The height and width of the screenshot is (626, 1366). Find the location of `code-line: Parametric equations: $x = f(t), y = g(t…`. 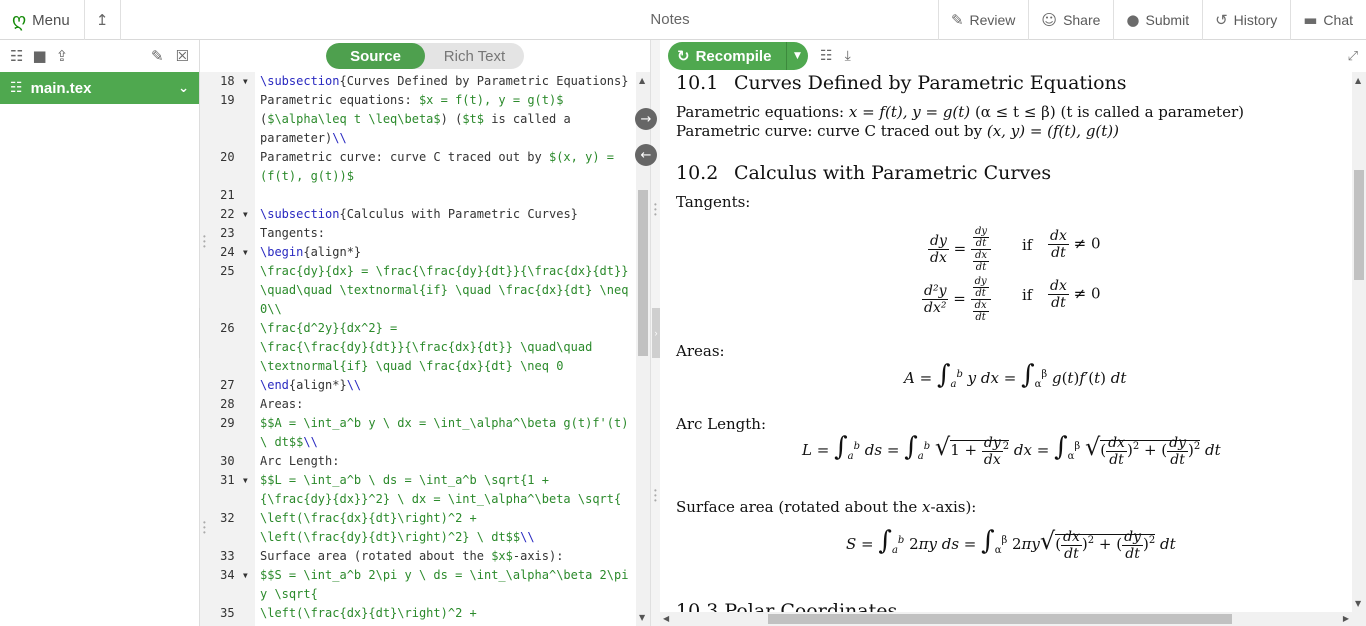

code-line: Parametric equations: $x = f(t), y = g(t… is located at coordinates (411, 100).